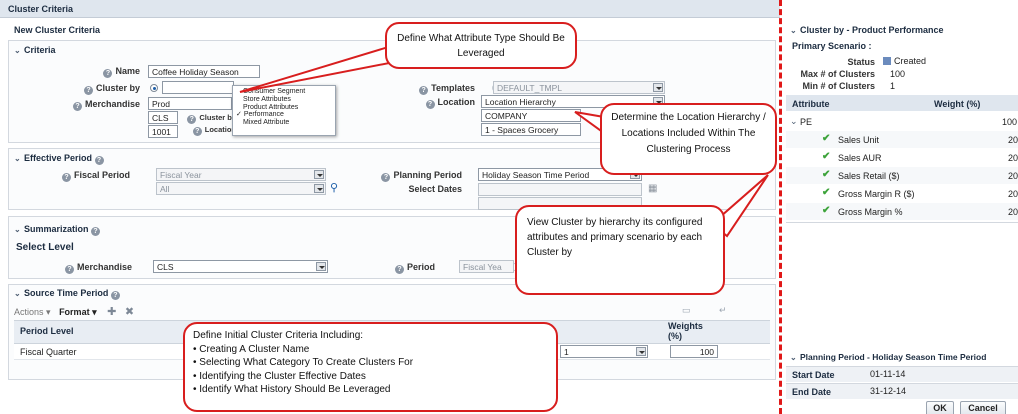  What do you see at coordinates (902, 157) in the screenshot?
I see `attribute-row: ✔ Sales AUR 20` at bounding box center [902, 157].